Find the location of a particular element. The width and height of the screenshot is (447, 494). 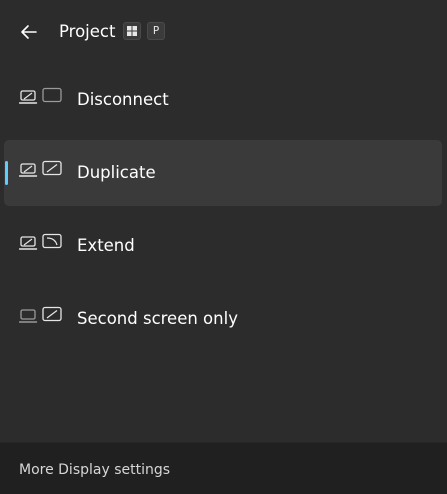

extend-icon is located at coordinates (40, 241).